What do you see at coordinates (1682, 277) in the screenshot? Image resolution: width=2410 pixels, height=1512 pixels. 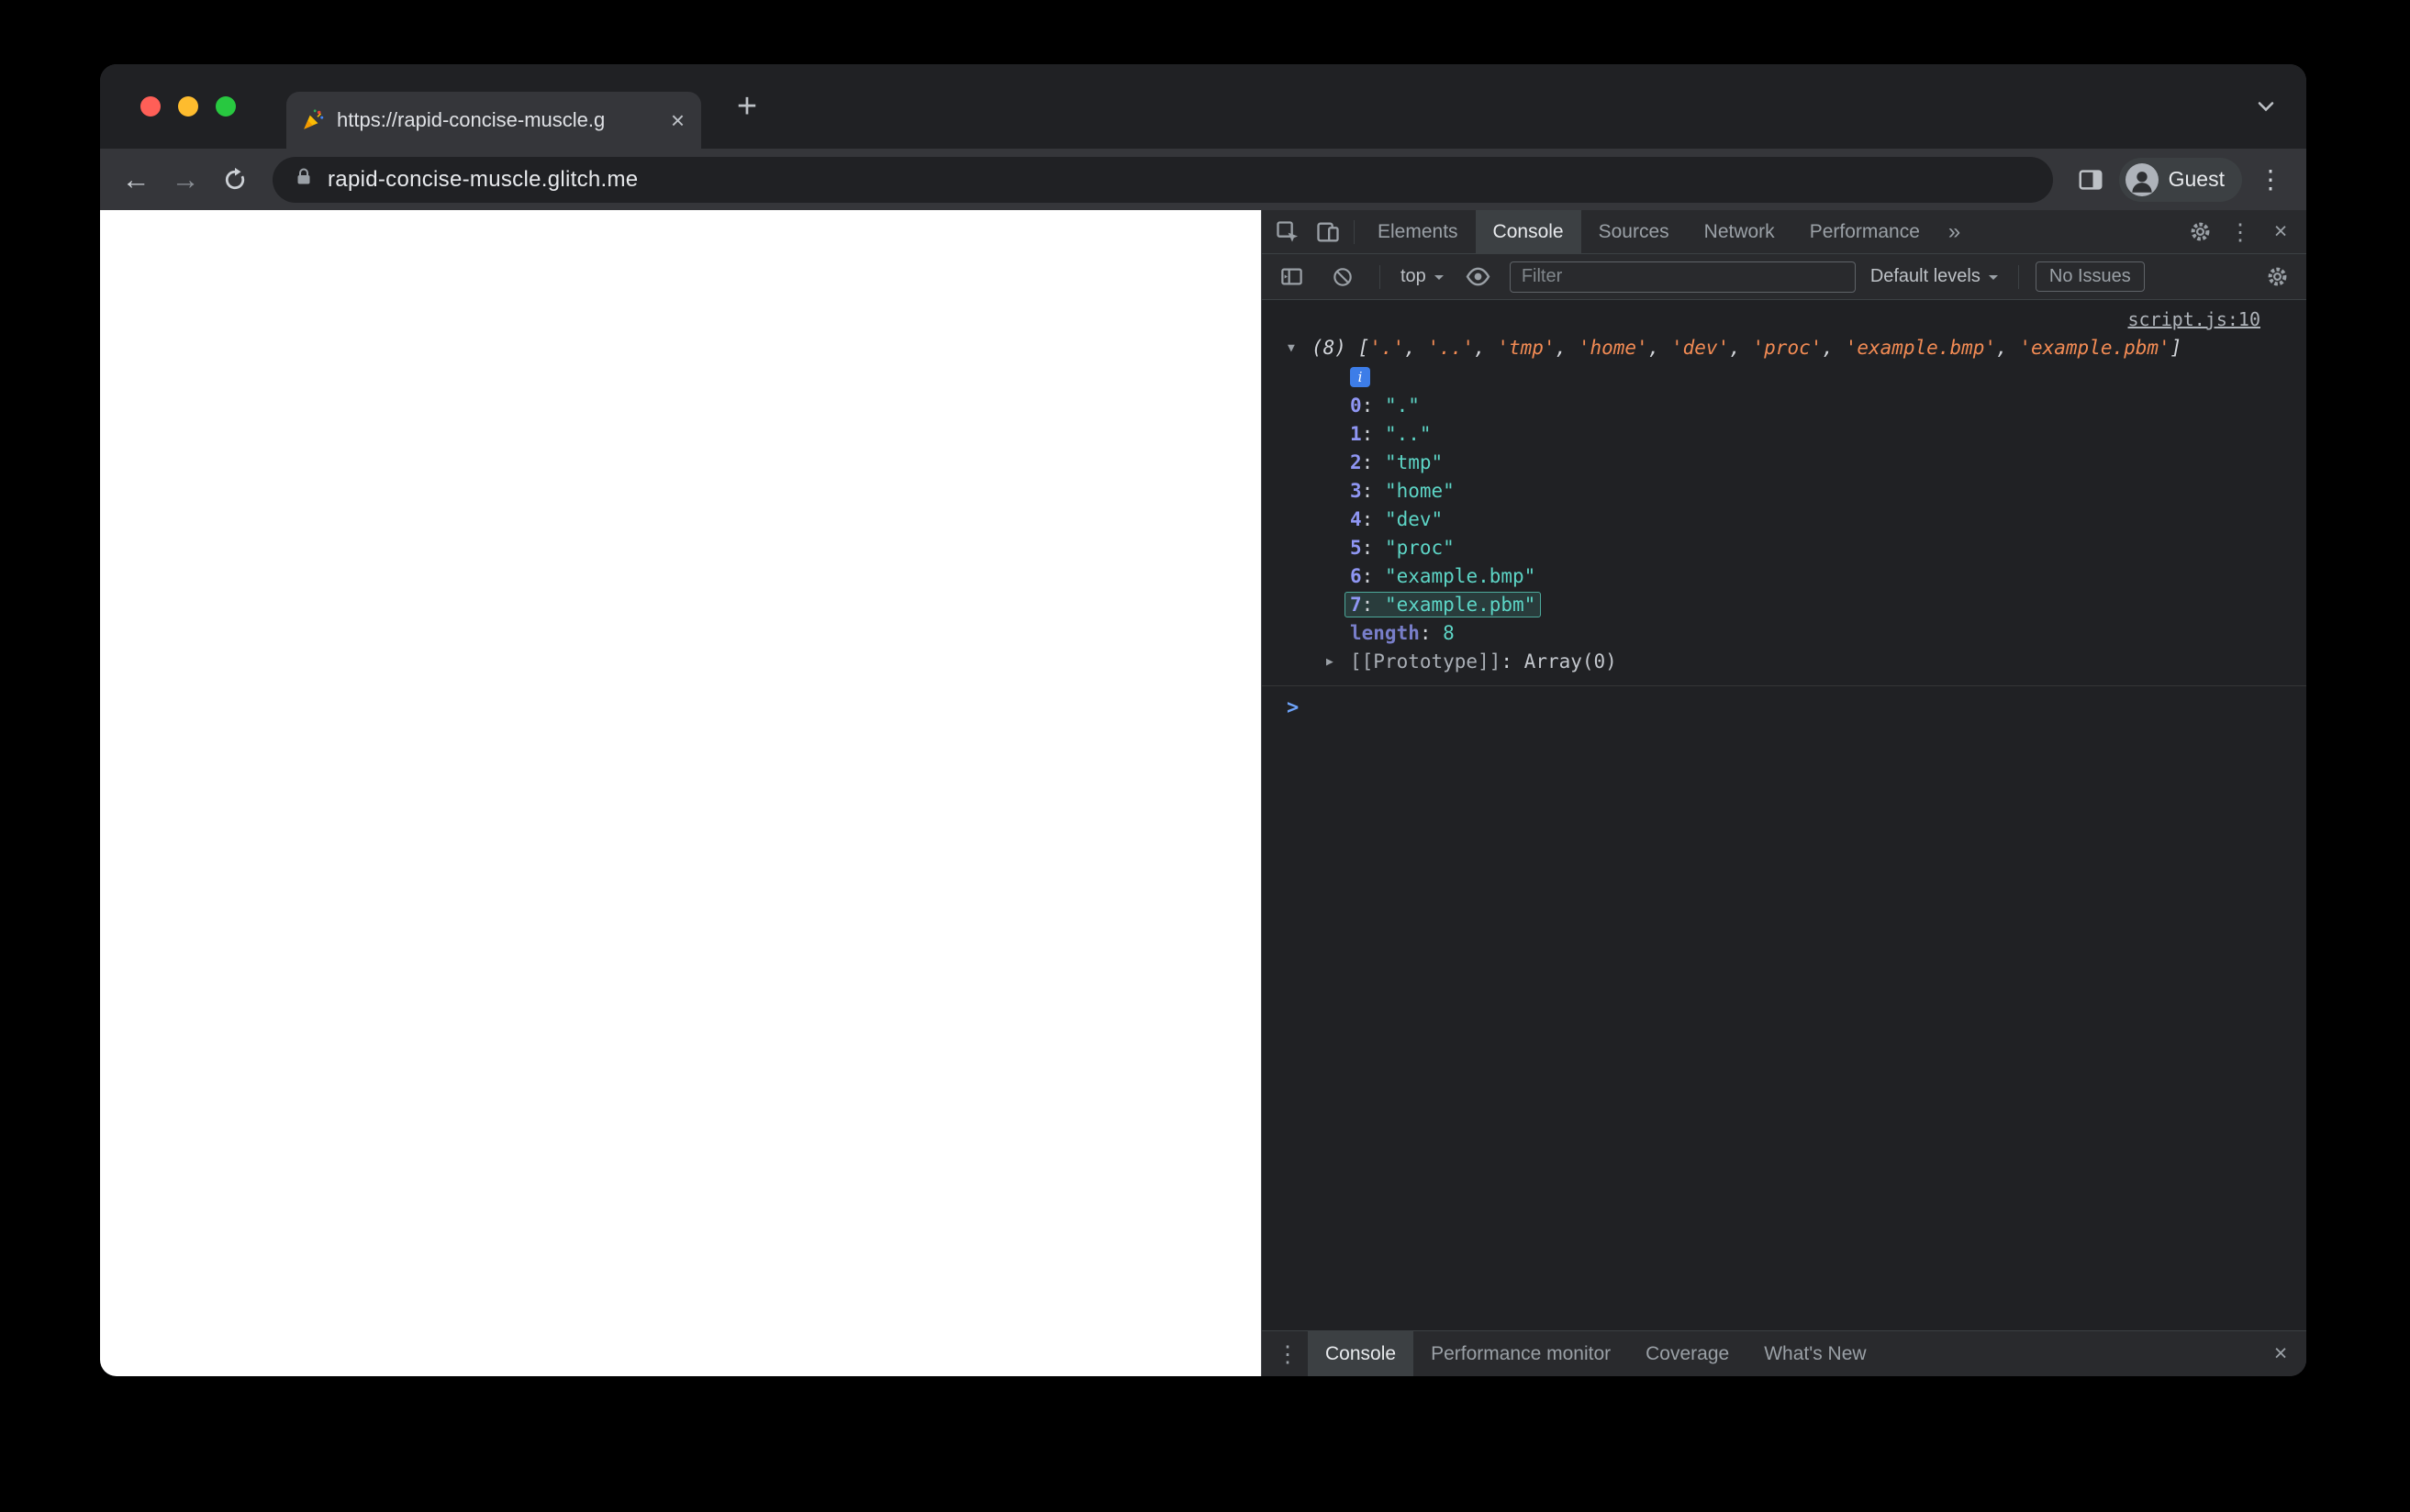 I see `filter-input` at bounding box center [1682, 277].